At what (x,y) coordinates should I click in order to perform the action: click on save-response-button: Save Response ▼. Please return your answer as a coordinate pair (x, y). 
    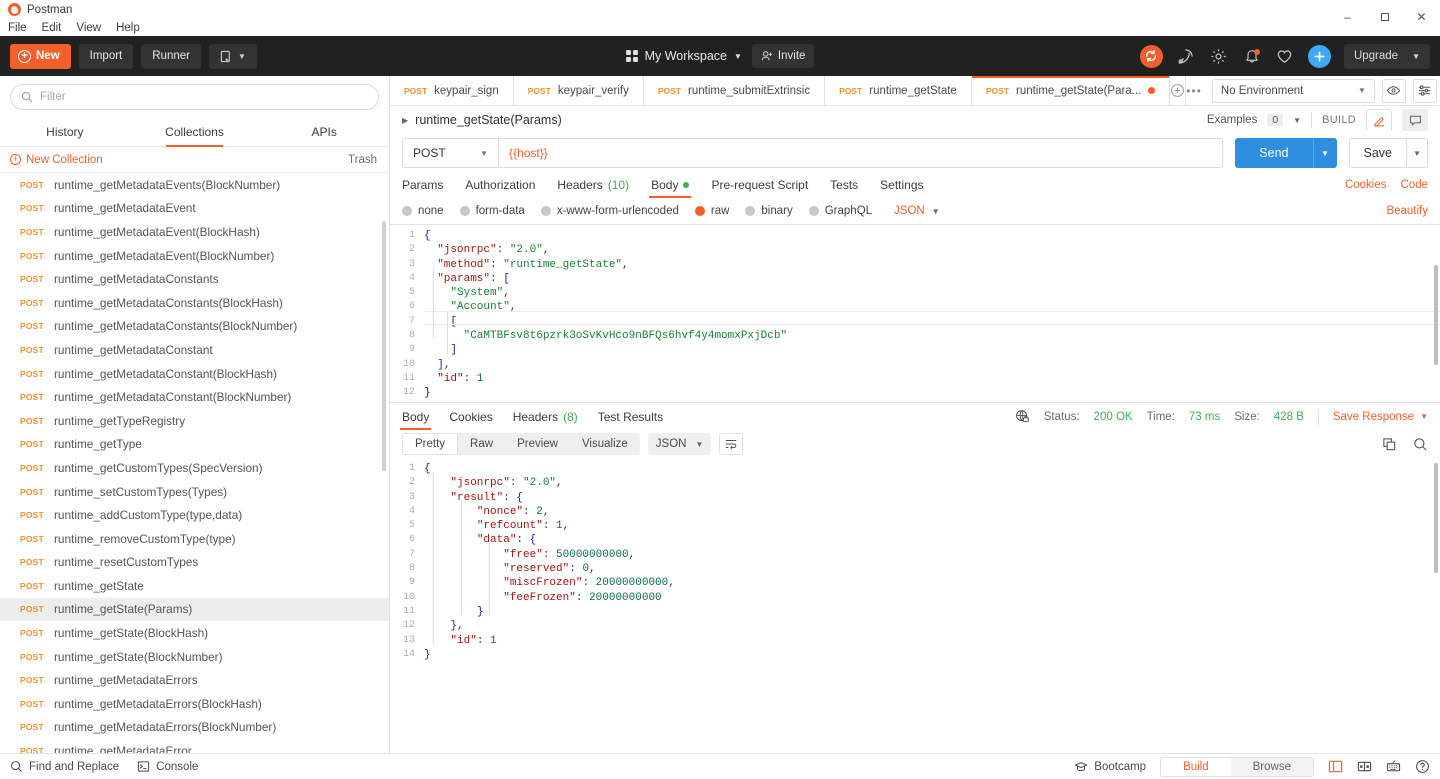
    Looking at the image, I should click on (1380, 417).